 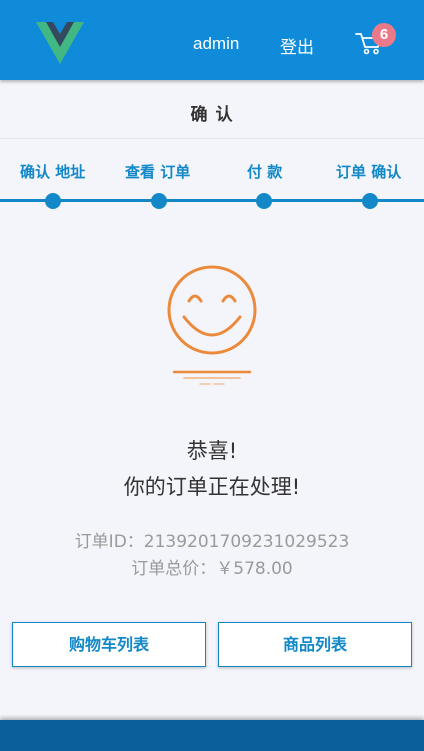 What do you see at coordinates (384, 35) in the screenshot?
I see `cart-count-badge: 6` at bounding box center [384, 35].